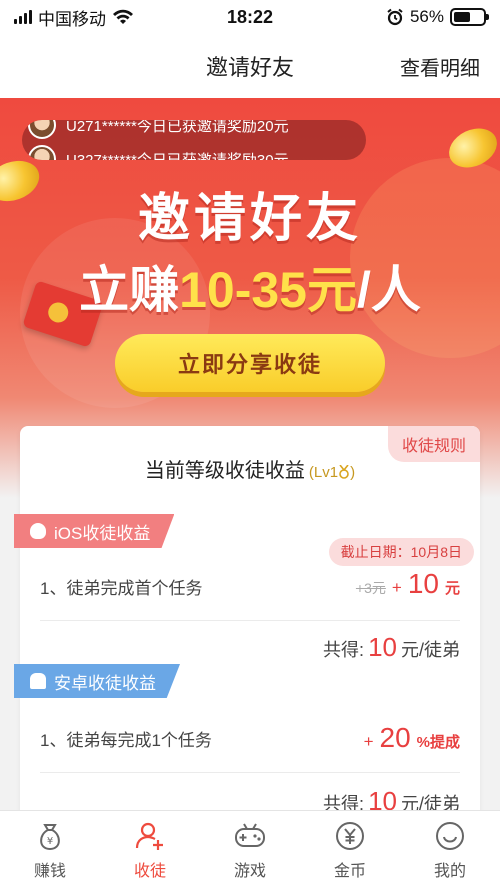 The image size is (500, 888). I want to click on android-section-tag: 安卓收徒收益, so click(97, 681).